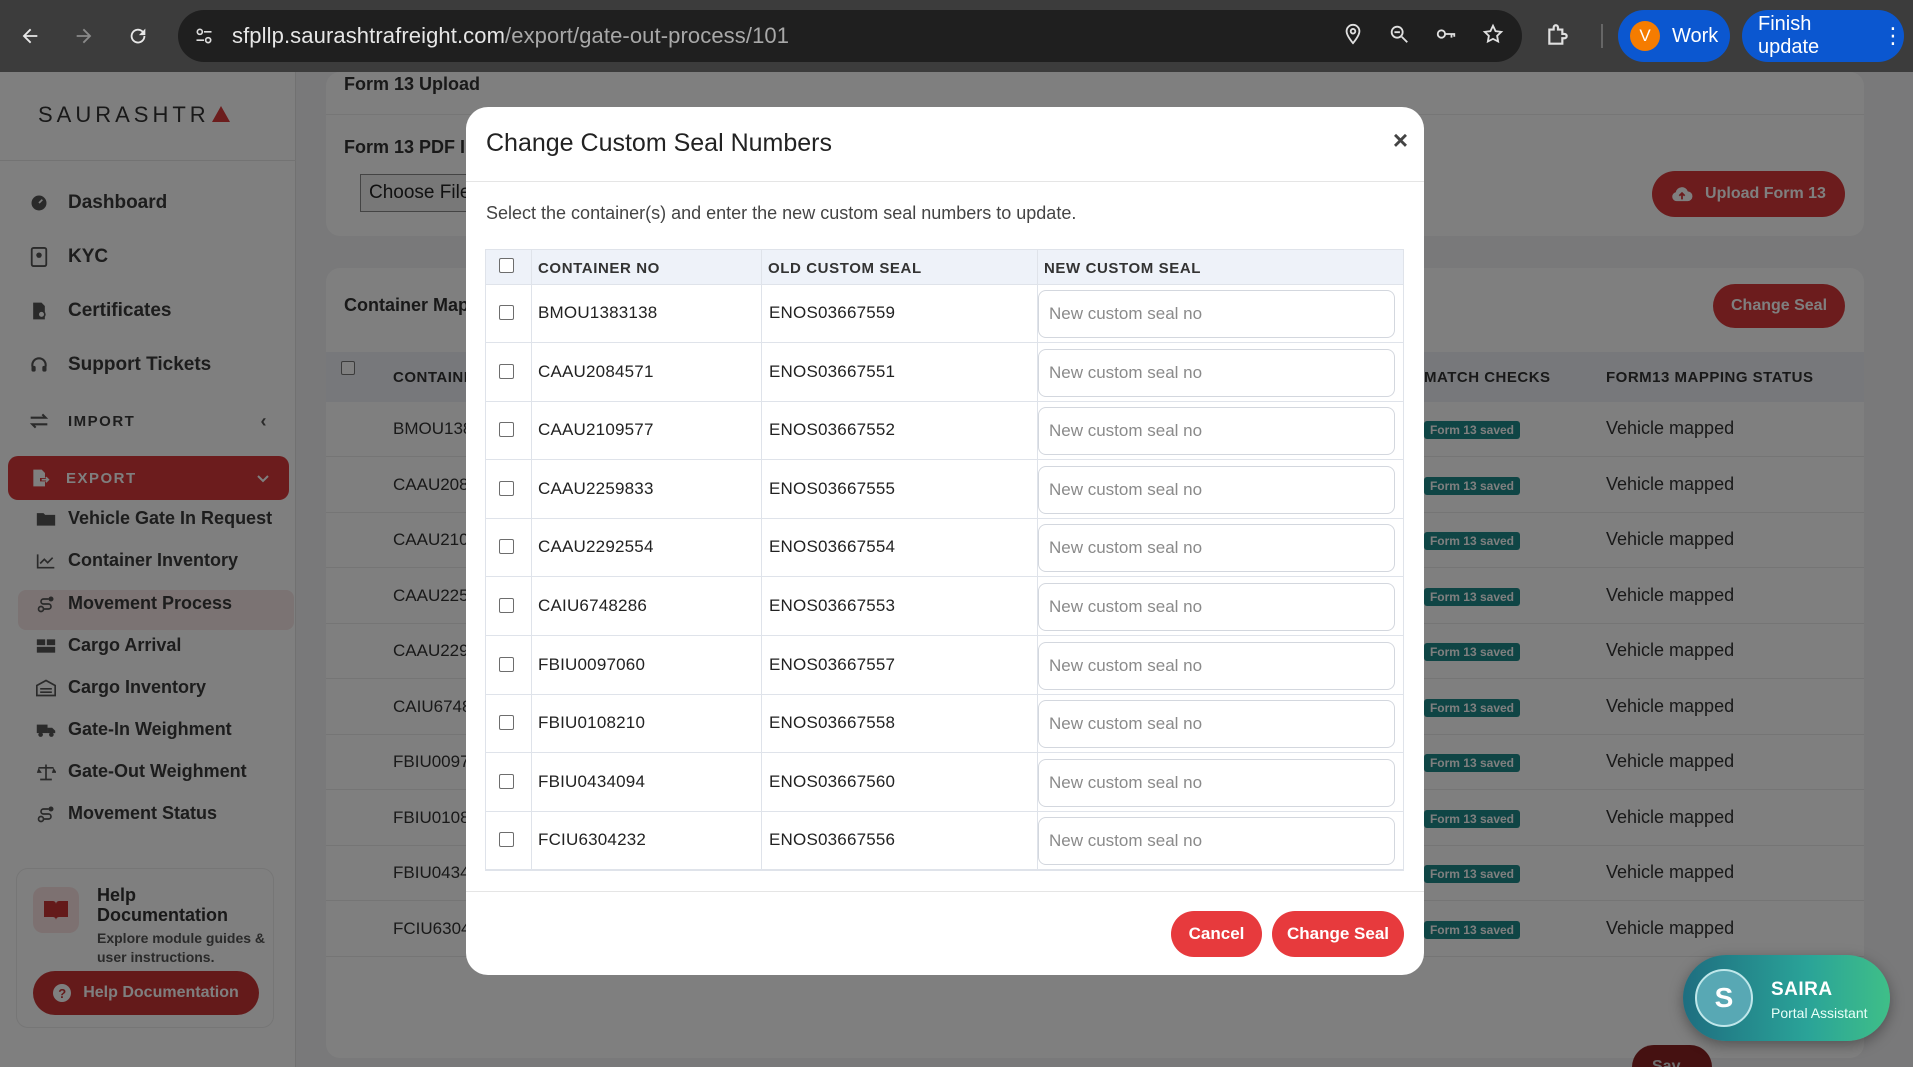 Image resolution: width=1913 pixels, height=1067 pixels. What do you see at coordinates (592, 840) in the screenshot?
I see `container-no-cell: FCIU6304232` at bounding box center [592, 840].